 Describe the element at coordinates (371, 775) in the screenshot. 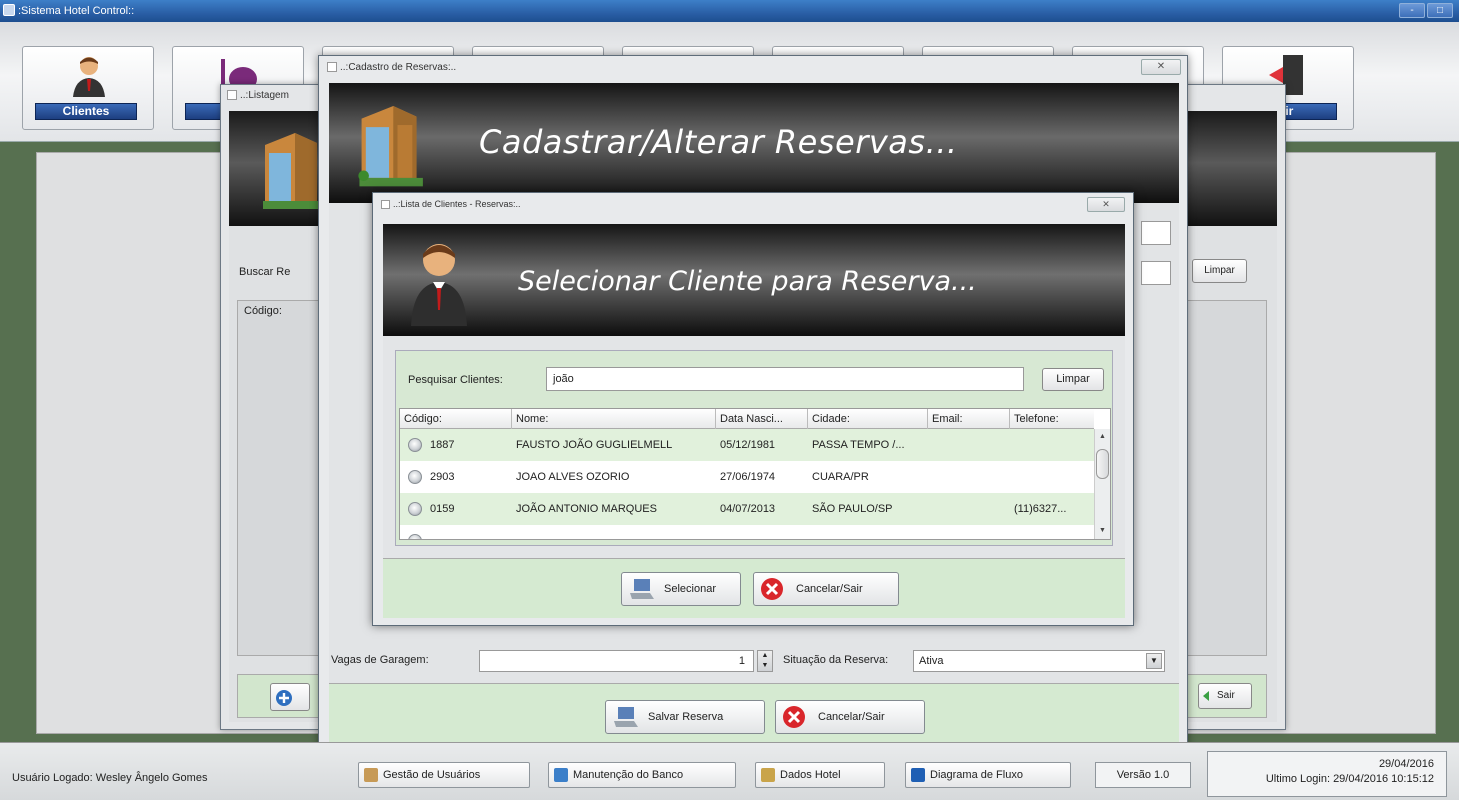

I see `users-icon` at that location.